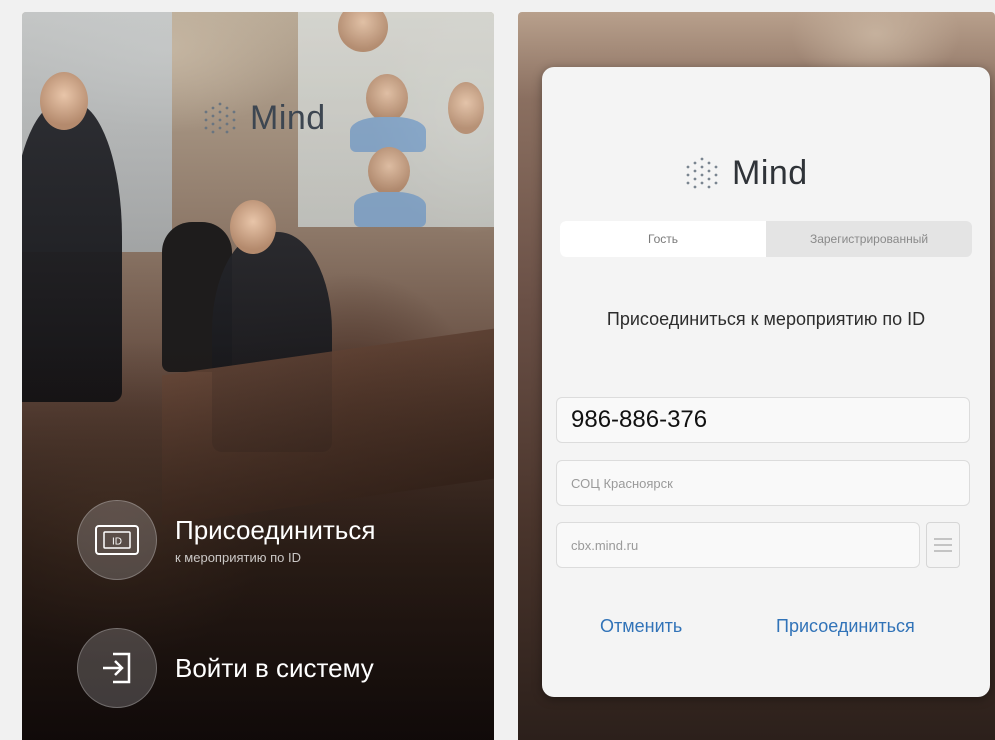 The height and width of the screenshot is (740, 995). What do you see at coordinates (663, 239) in the screenshot?
I see `tab-guest: Гость` at bounding box center [663, 239].